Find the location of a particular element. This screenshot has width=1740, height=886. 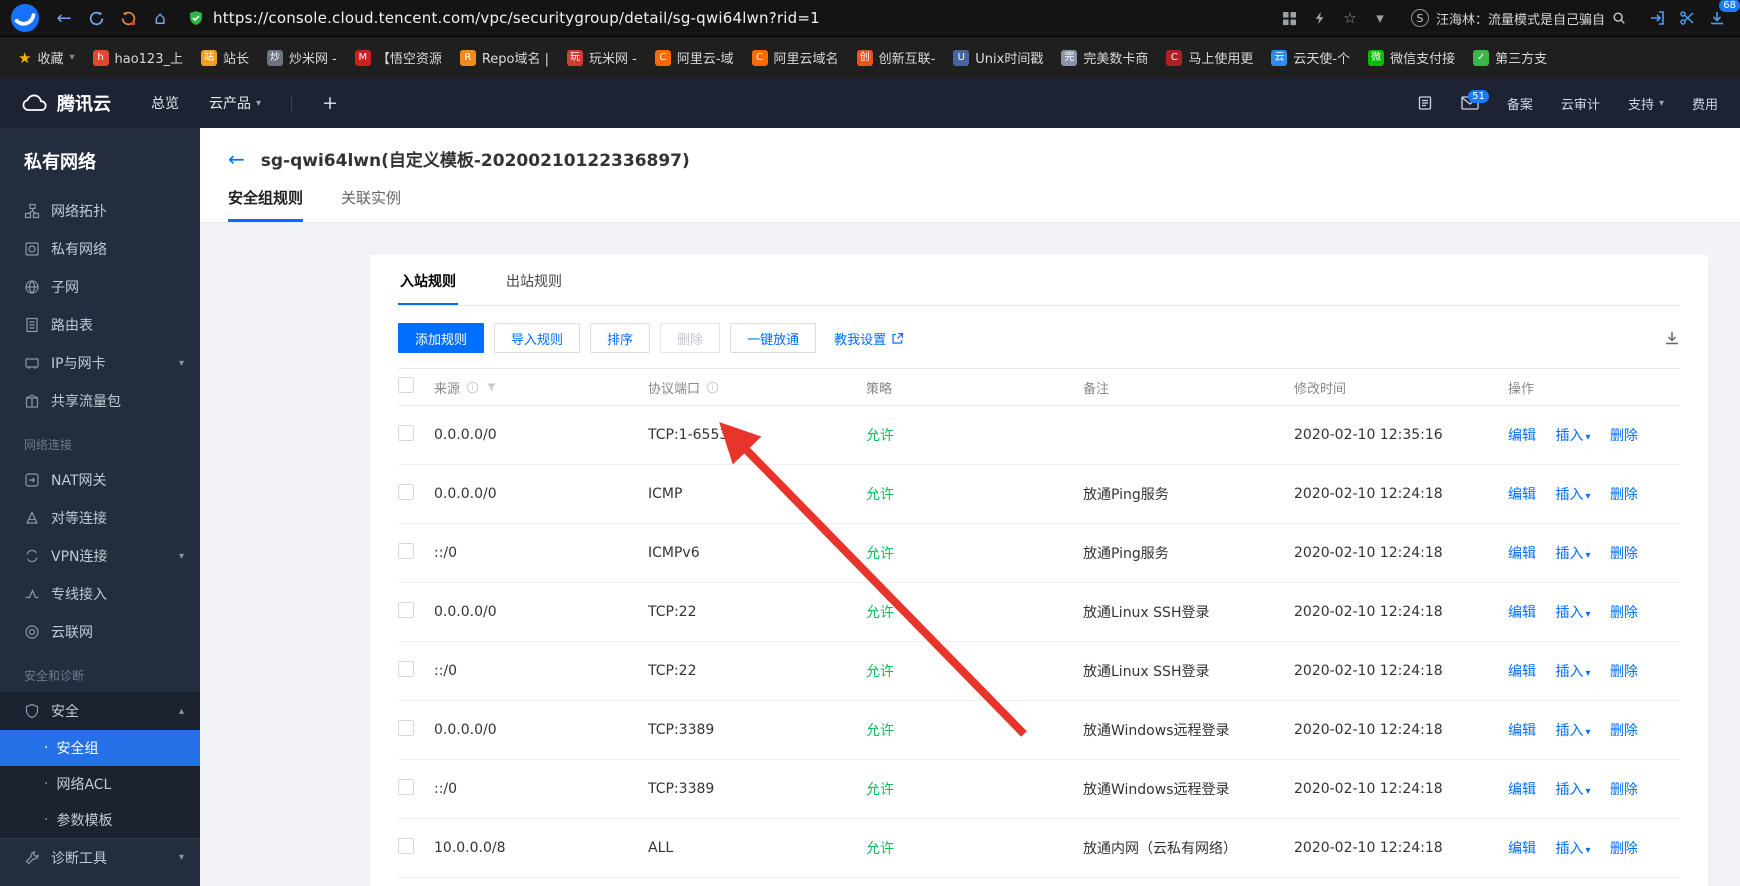

sort-button: 排序 is located at coordinates (620, 338).